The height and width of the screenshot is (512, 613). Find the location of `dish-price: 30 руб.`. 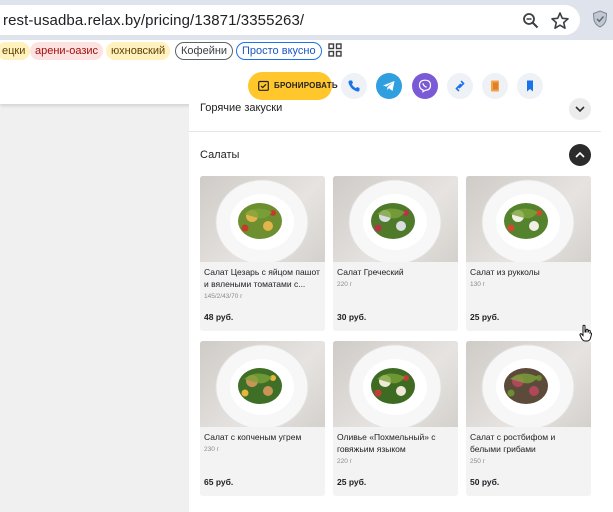

dish-price: 30 руб. is located at coordinates (352, 317).